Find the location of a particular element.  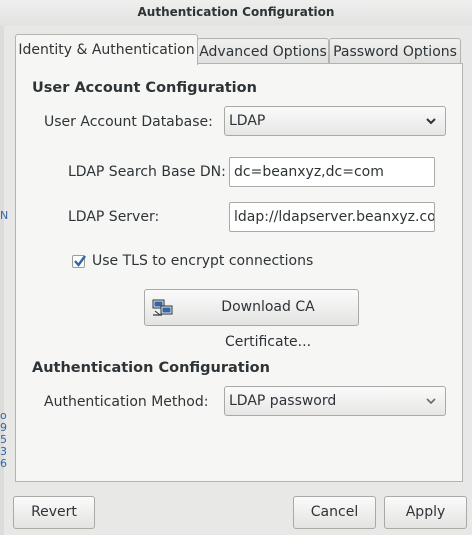

tab-identity-authentication: Identity & Authentication is located at coordinates (106, 49).